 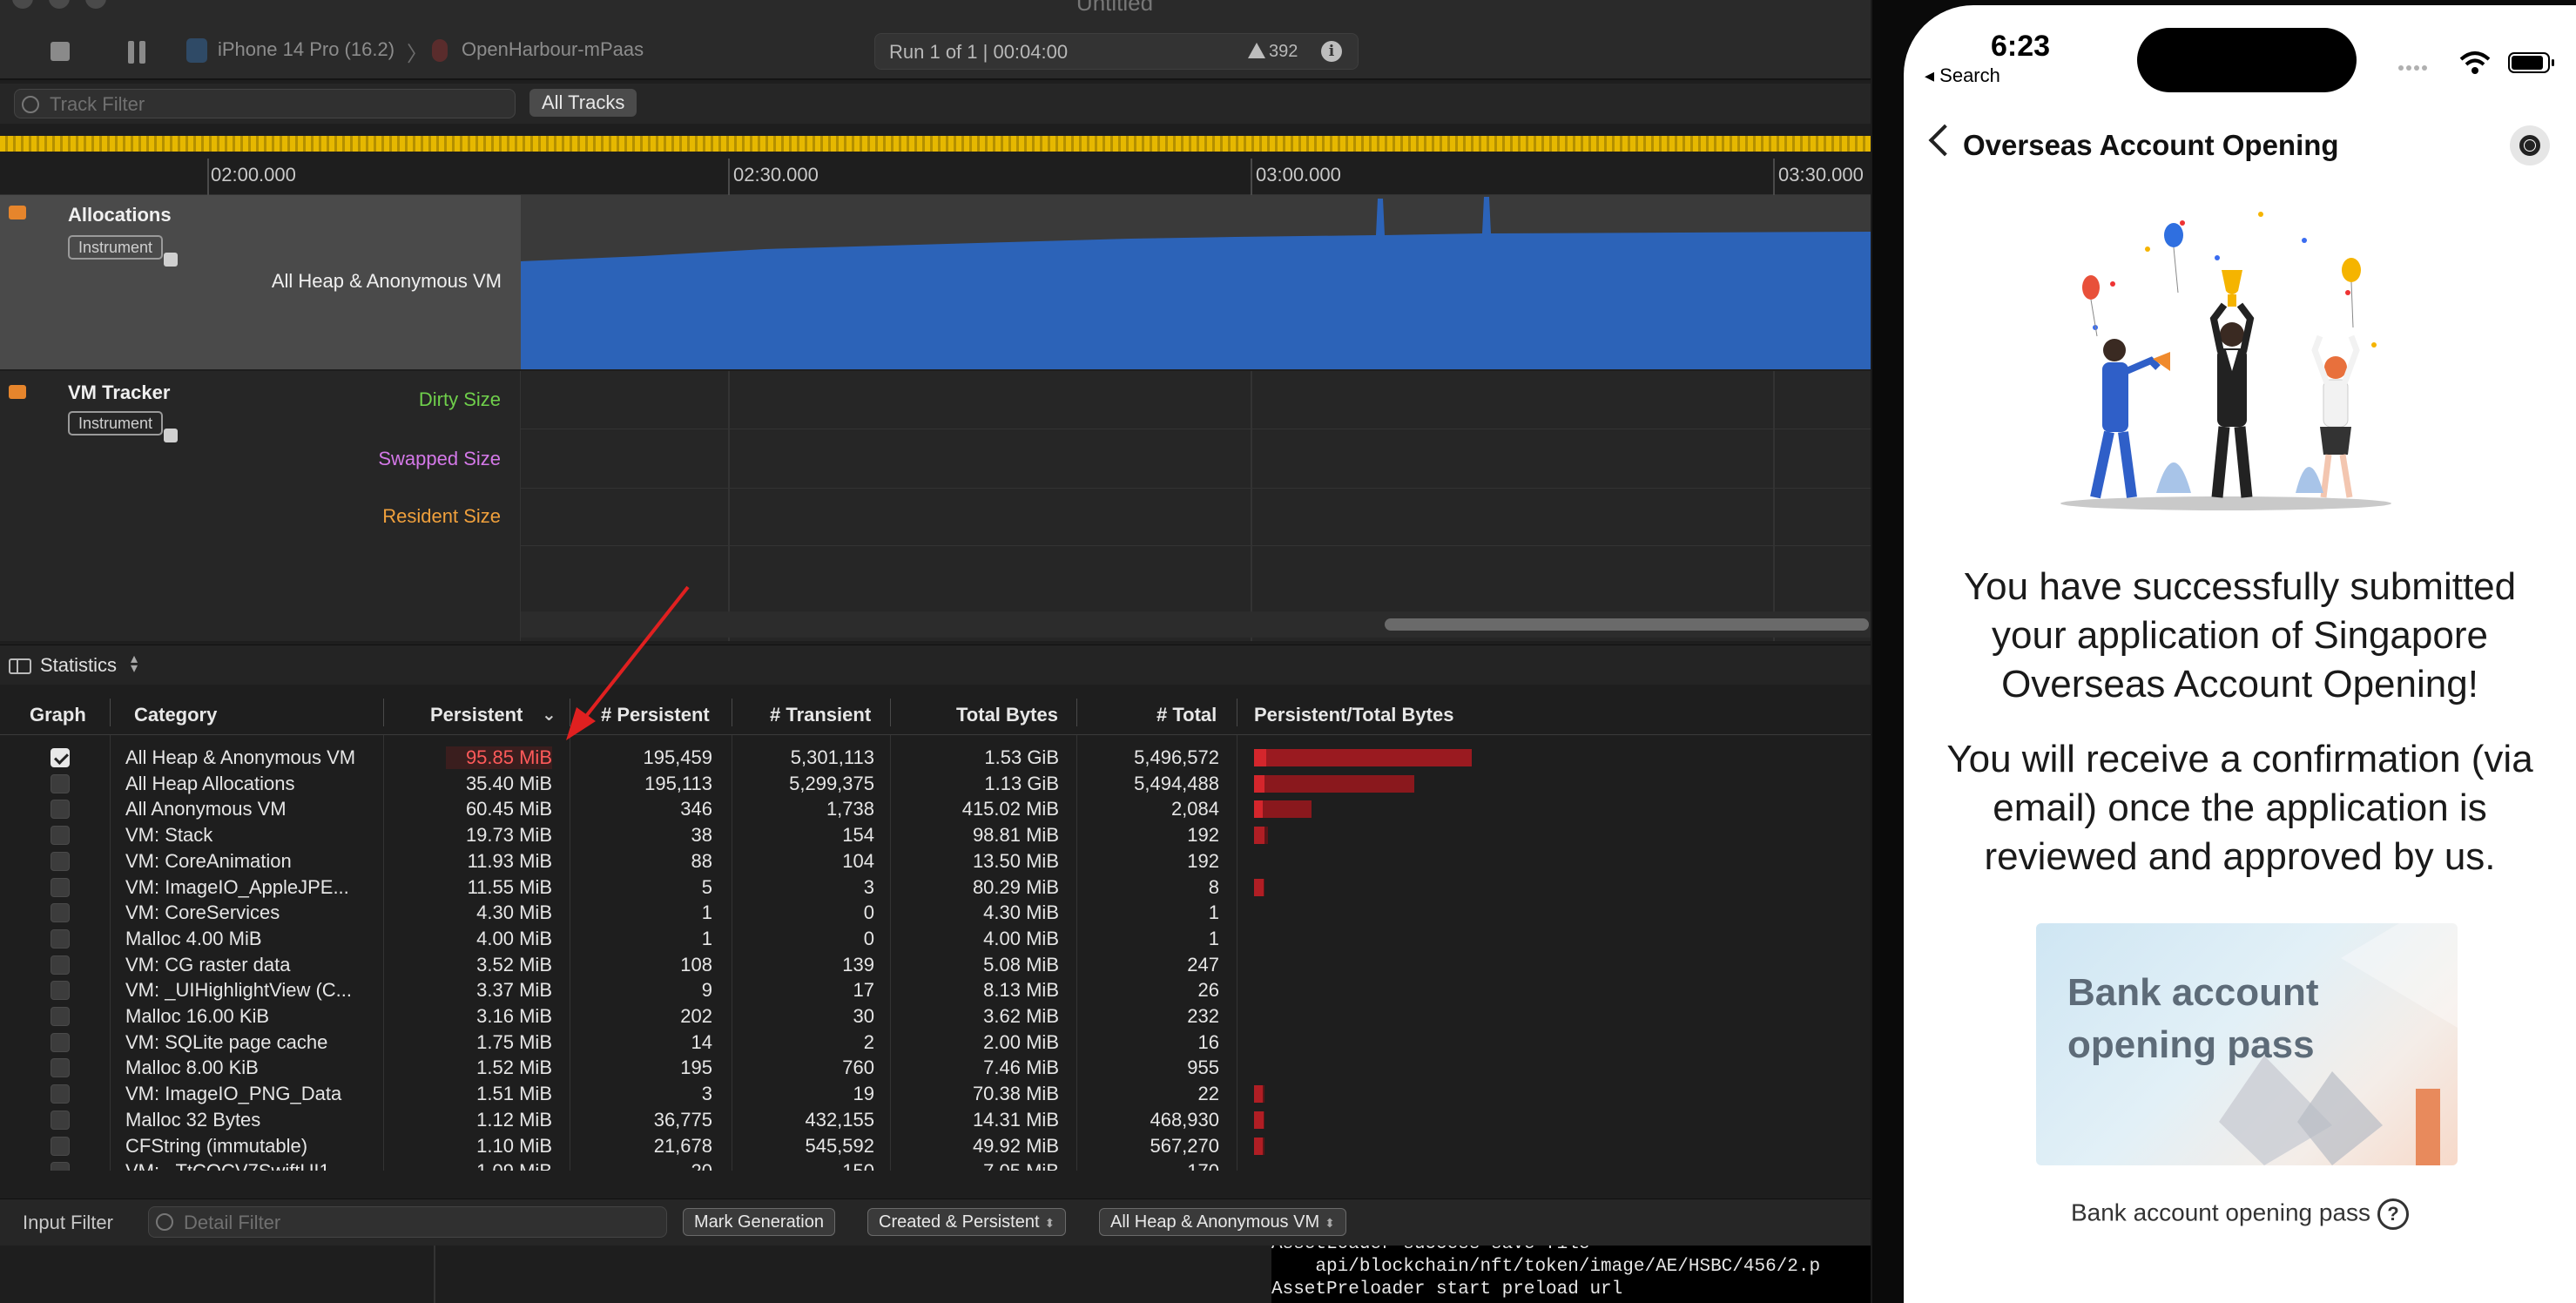 I want to click on n-persistent-cell: 3, so click(x=706, y=1094).